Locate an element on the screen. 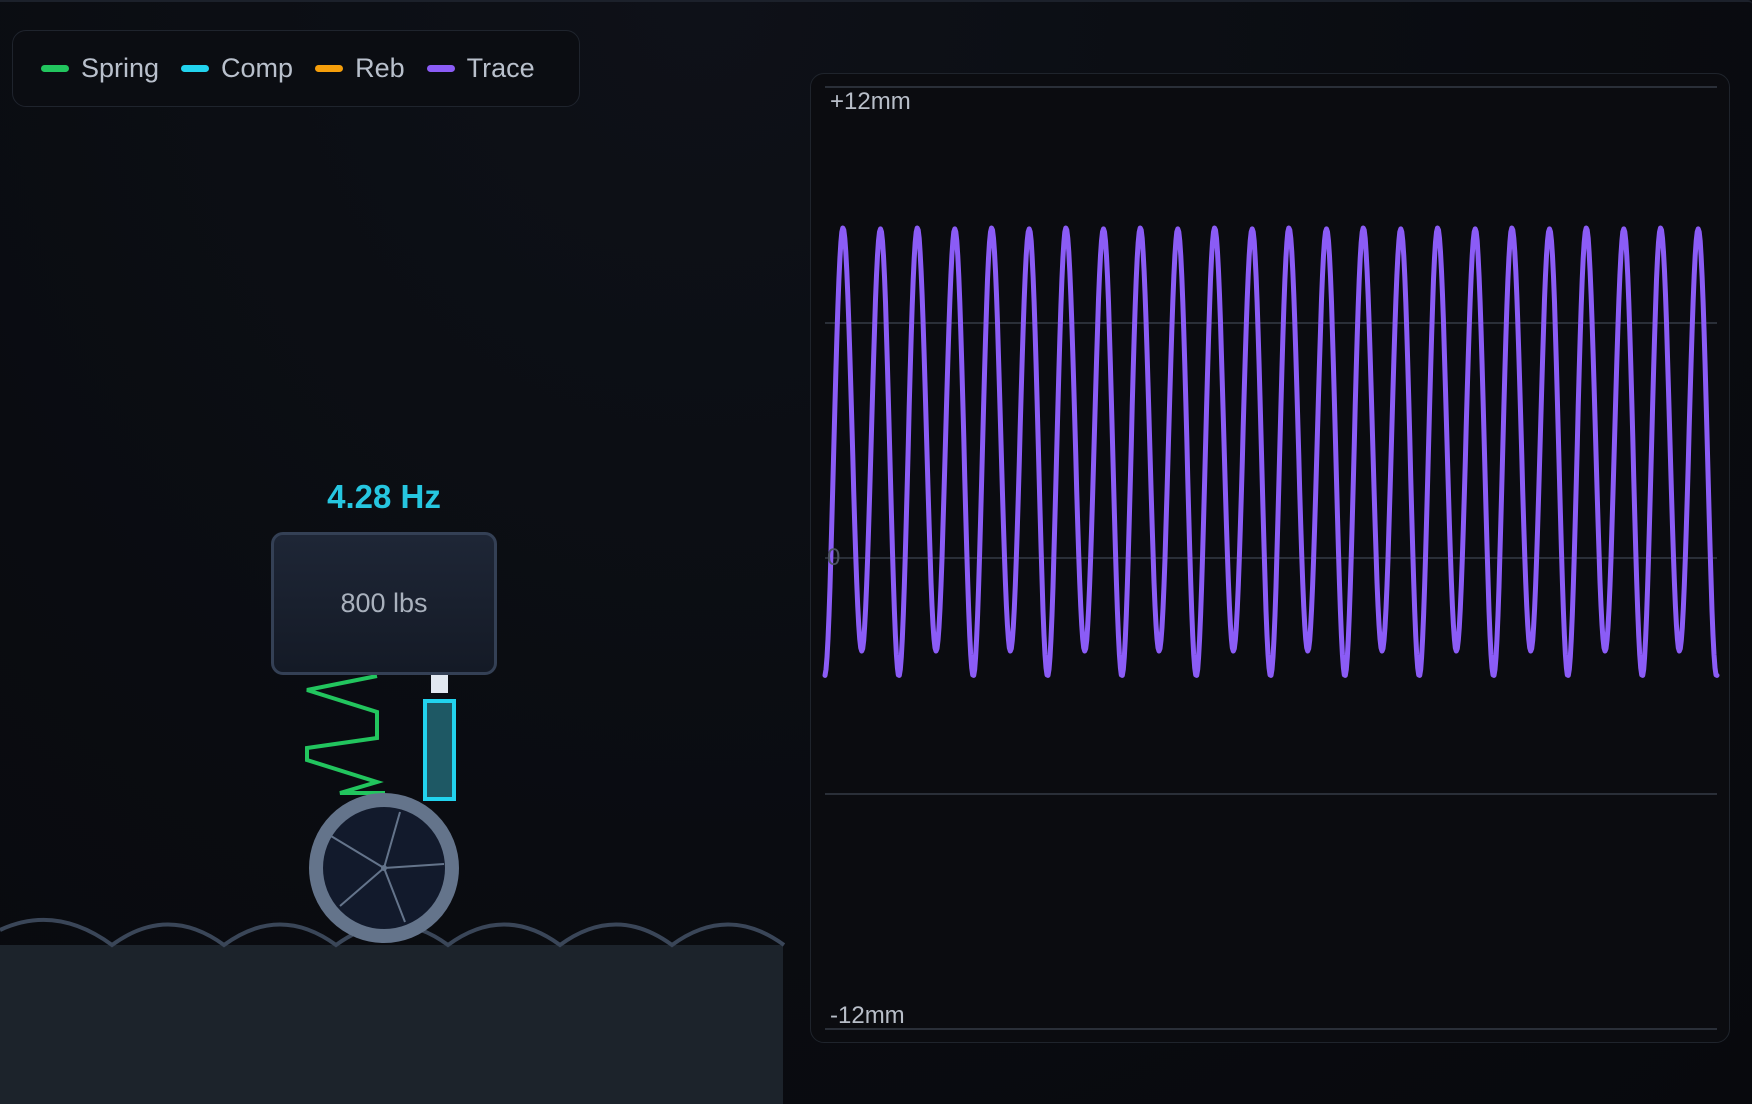 The image size is (1752, 1104). damper-rod-cap is located at coordinates (439, 684).